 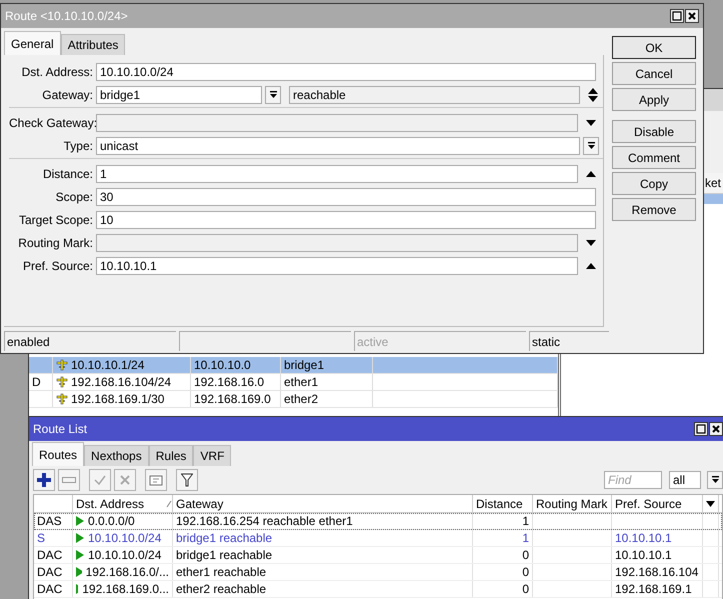 I want to click on flags-cell: S, so click(x=53, y=538).